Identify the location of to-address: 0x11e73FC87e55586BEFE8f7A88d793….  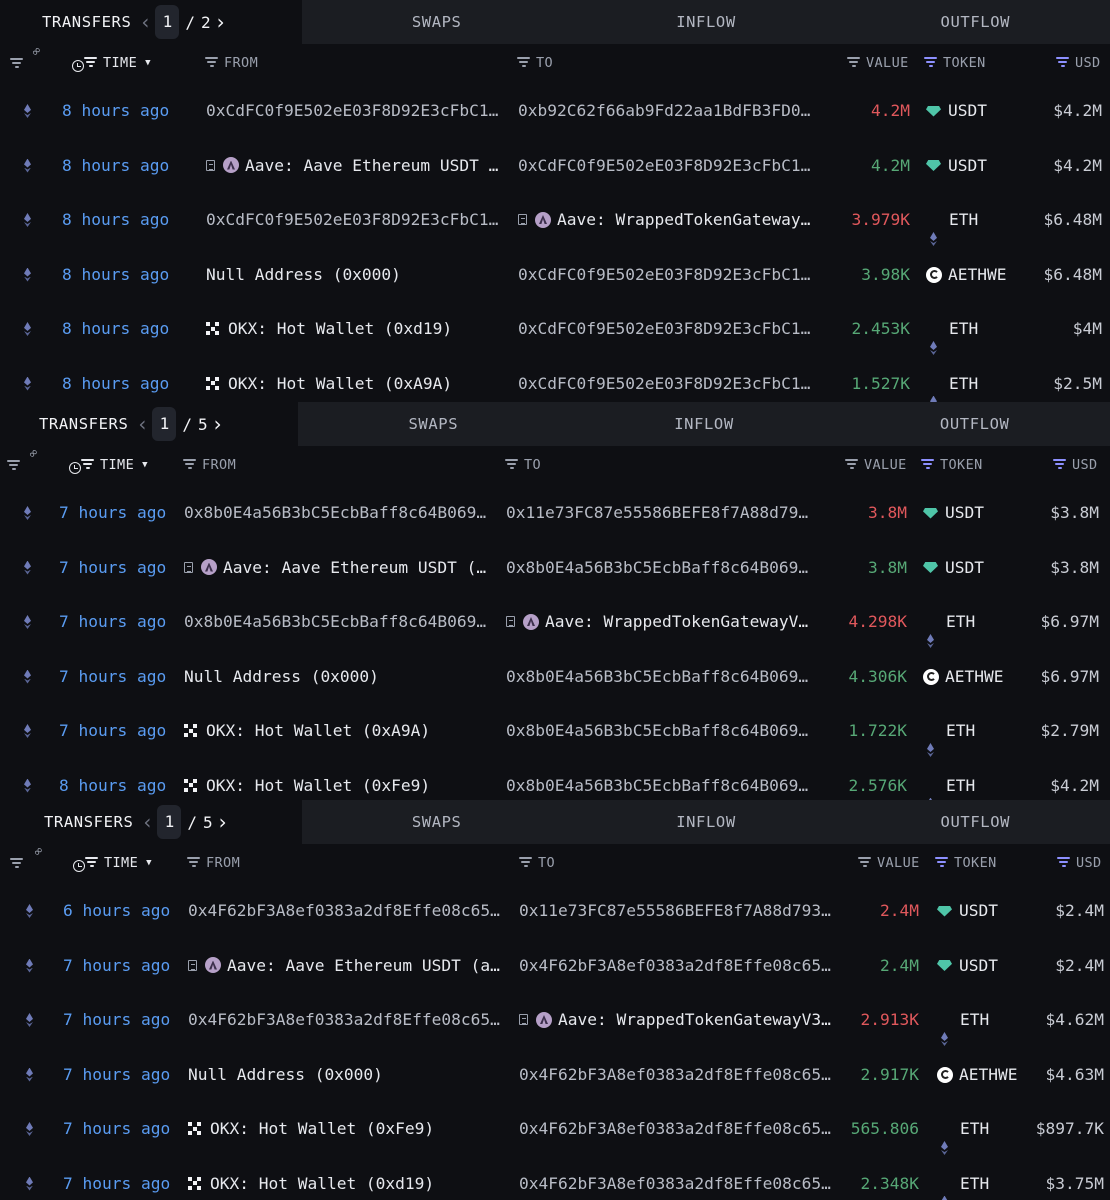
(678, 911).